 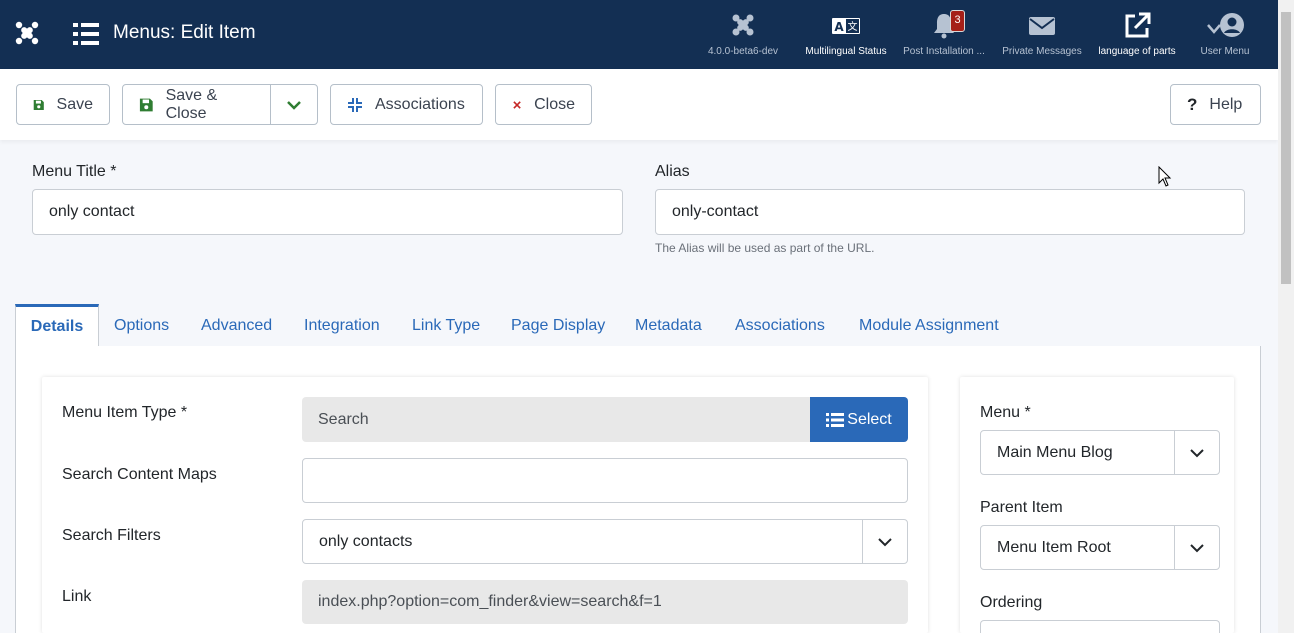 What do you see at coordinates (950, 212) in the screenshot?
I see `alias-input: only-contact` at bounding box center [950, 212].